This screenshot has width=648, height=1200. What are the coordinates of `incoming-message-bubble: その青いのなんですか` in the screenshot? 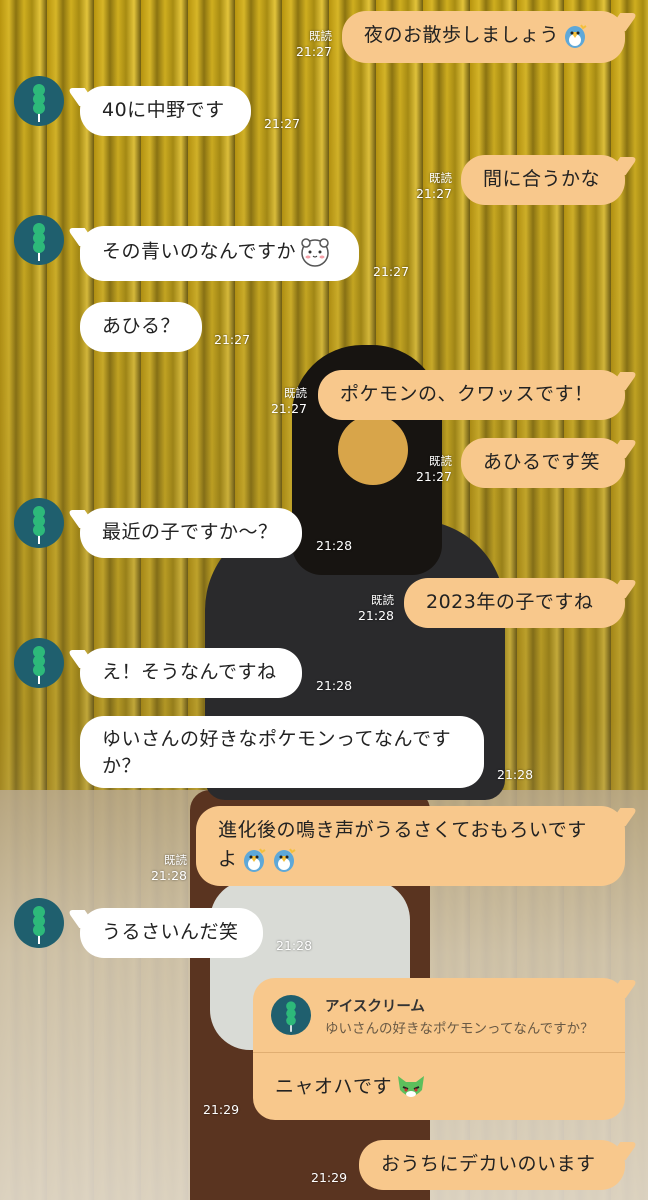 It's located at (219, 253).